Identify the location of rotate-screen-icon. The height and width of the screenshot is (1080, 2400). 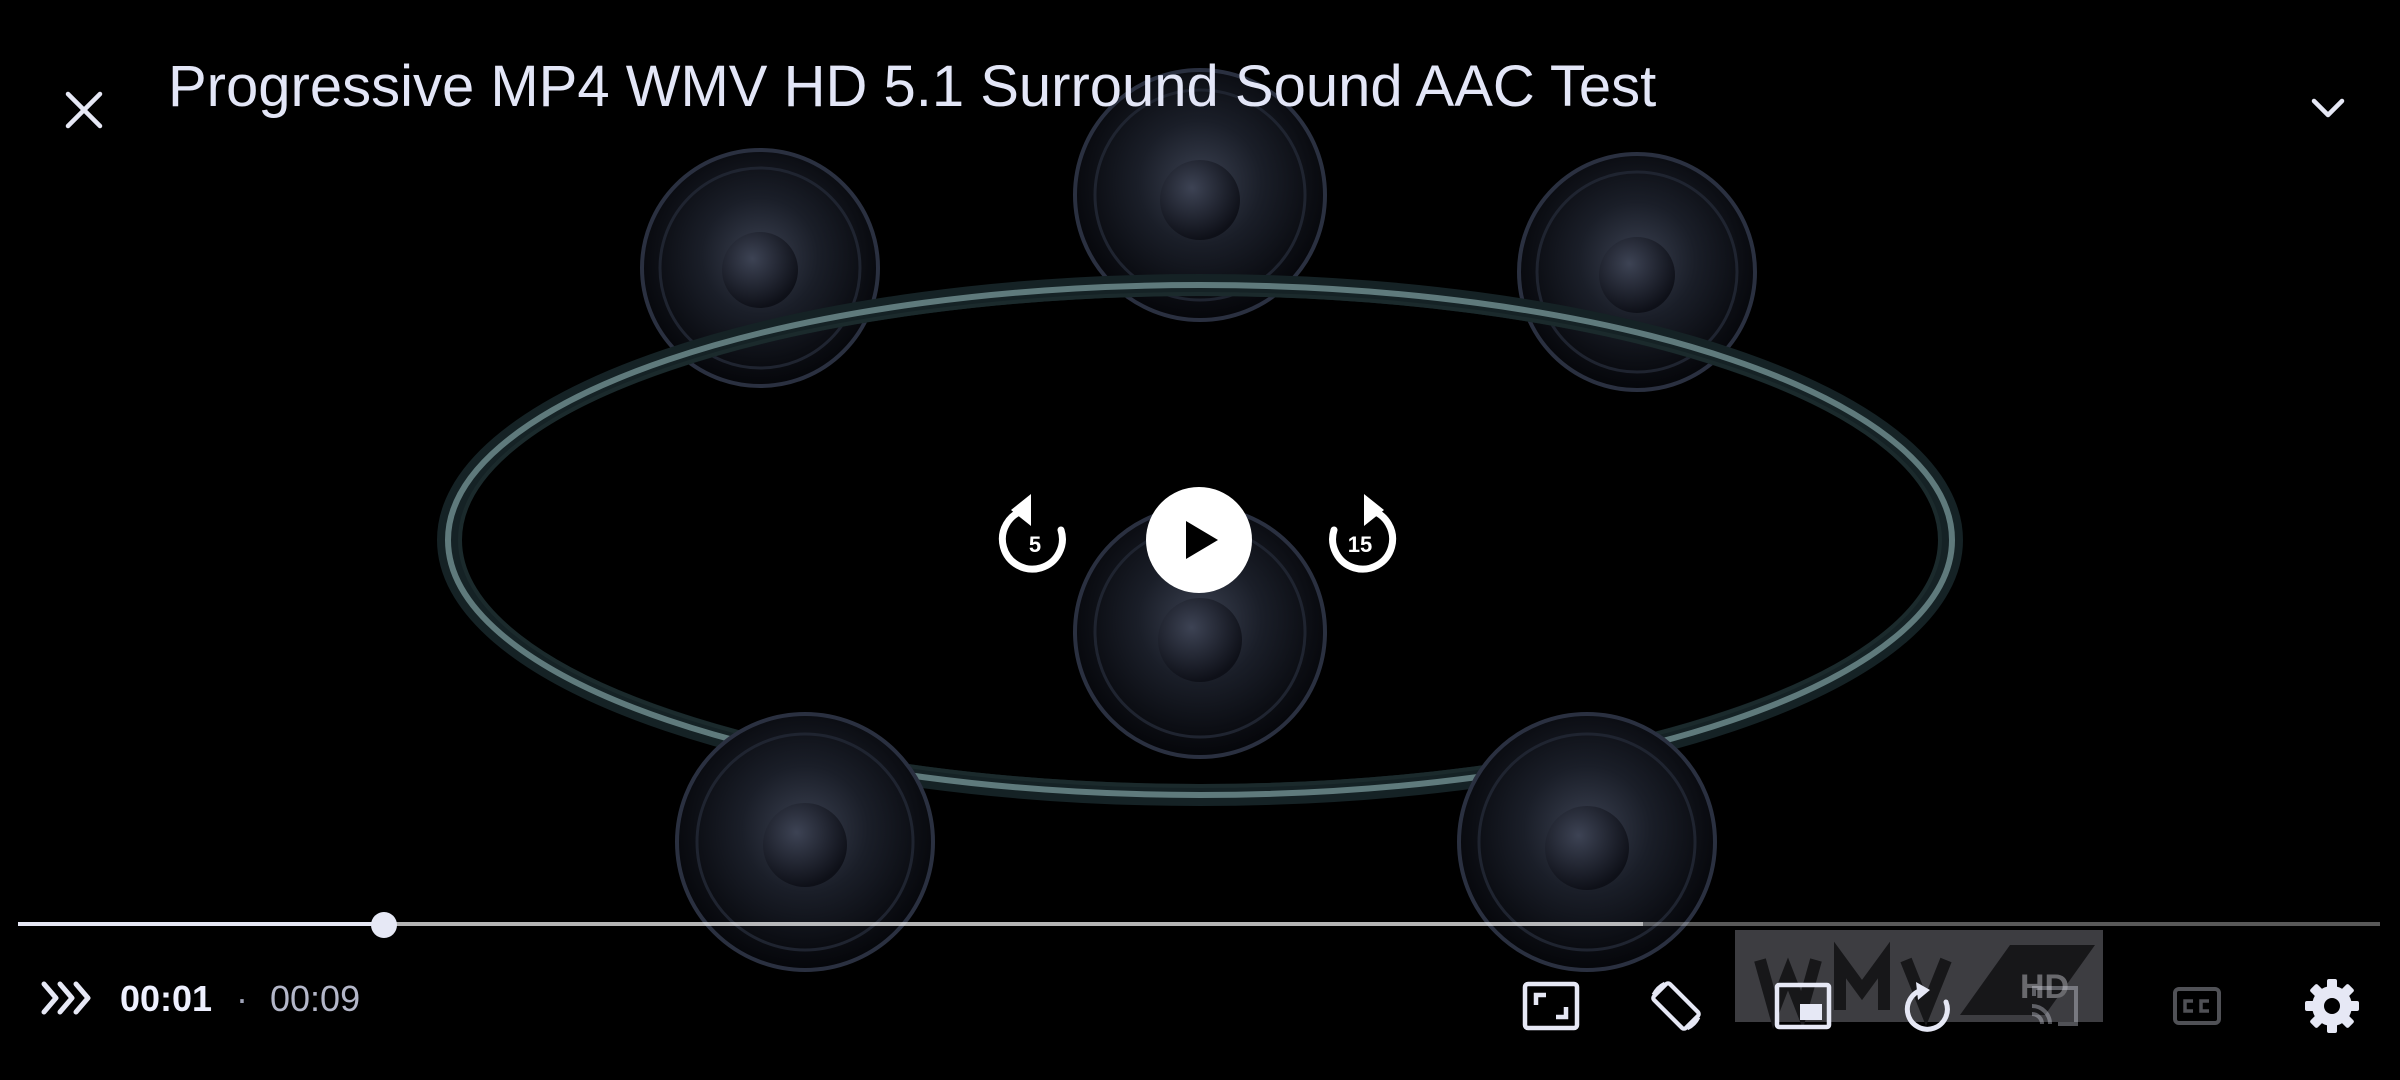
(1676, 1006).